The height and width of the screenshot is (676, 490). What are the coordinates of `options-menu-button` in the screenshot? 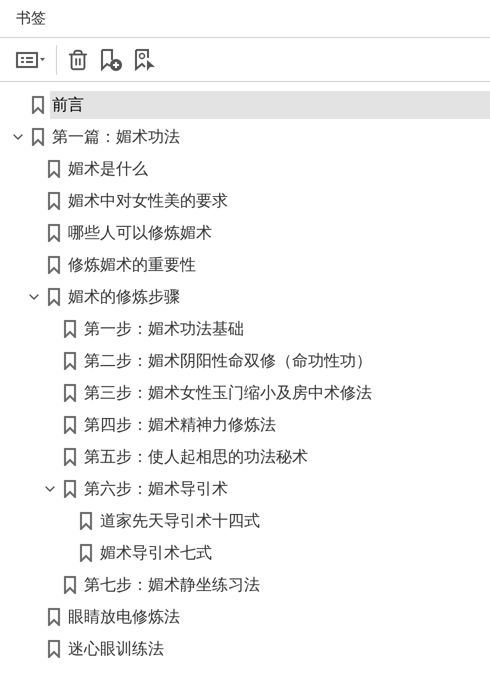 It's located at (31, 60).